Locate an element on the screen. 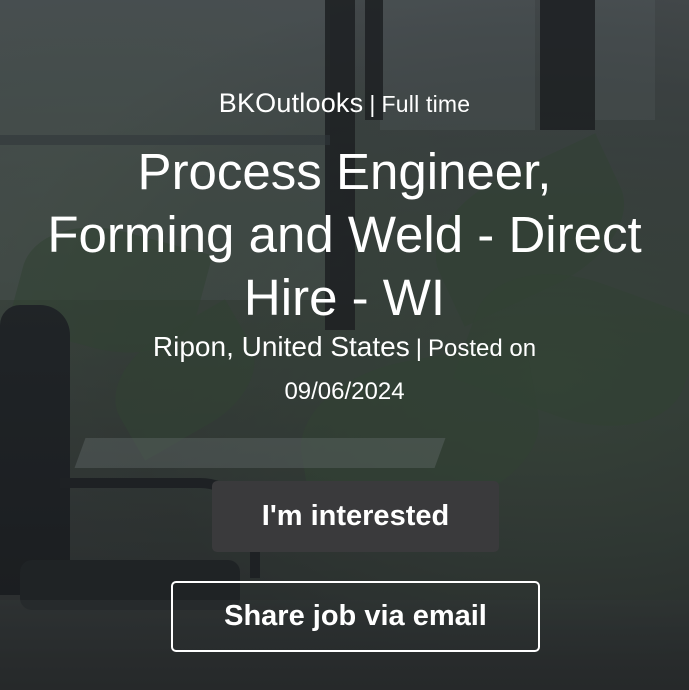  interested-button: I'm interested is located at coordinates (355, 516).